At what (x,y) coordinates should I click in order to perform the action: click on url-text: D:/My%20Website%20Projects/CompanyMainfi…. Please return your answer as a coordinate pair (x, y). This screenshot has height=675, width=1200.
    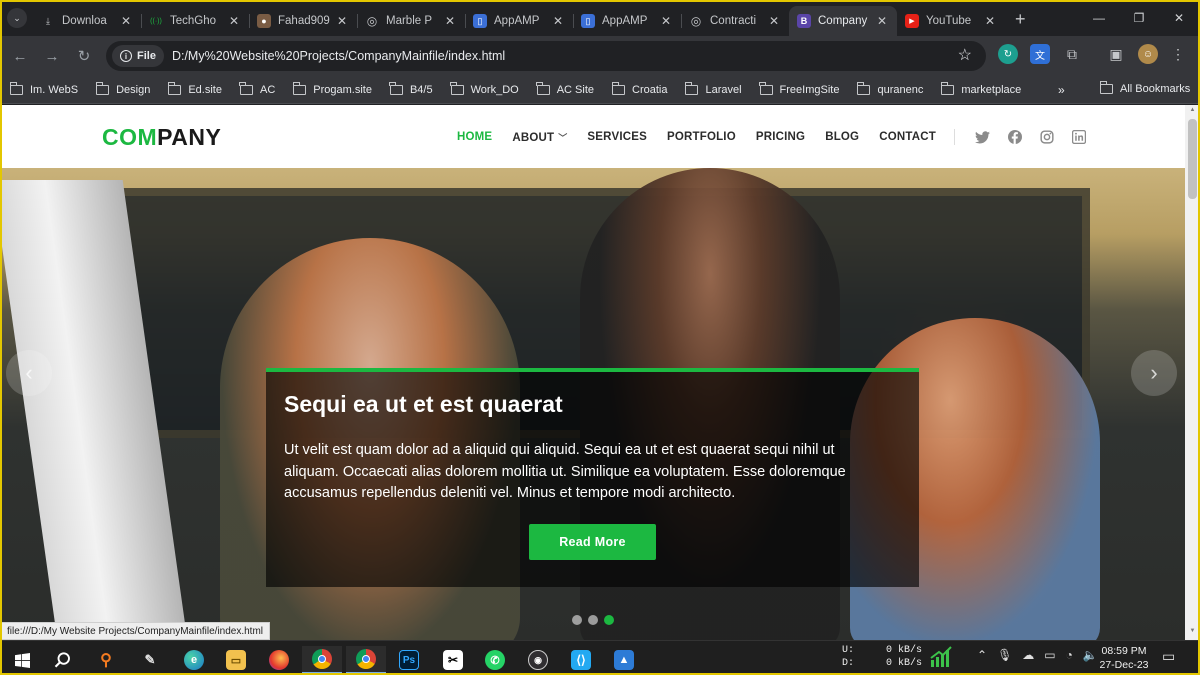
    Looking at the image, I should click on (338, 56).